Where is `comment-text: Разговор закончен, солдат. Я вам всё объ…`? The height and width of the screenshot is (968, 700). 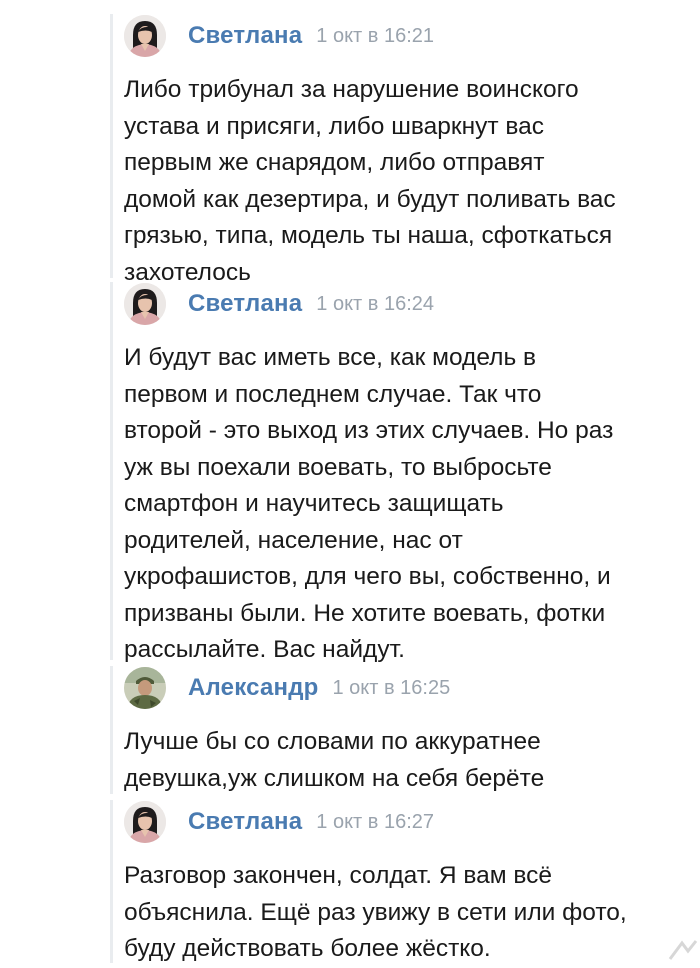
comment-text: Разговор закончен, солдат. Я вам всё объ… is located at coordinates (406, 913).